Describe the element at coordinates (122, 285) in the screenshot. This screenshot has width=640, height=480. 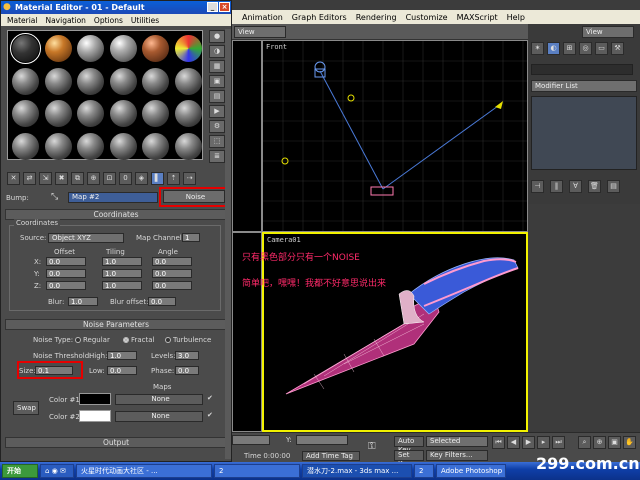
I see `tiling-z-field: 1.0` at that location.